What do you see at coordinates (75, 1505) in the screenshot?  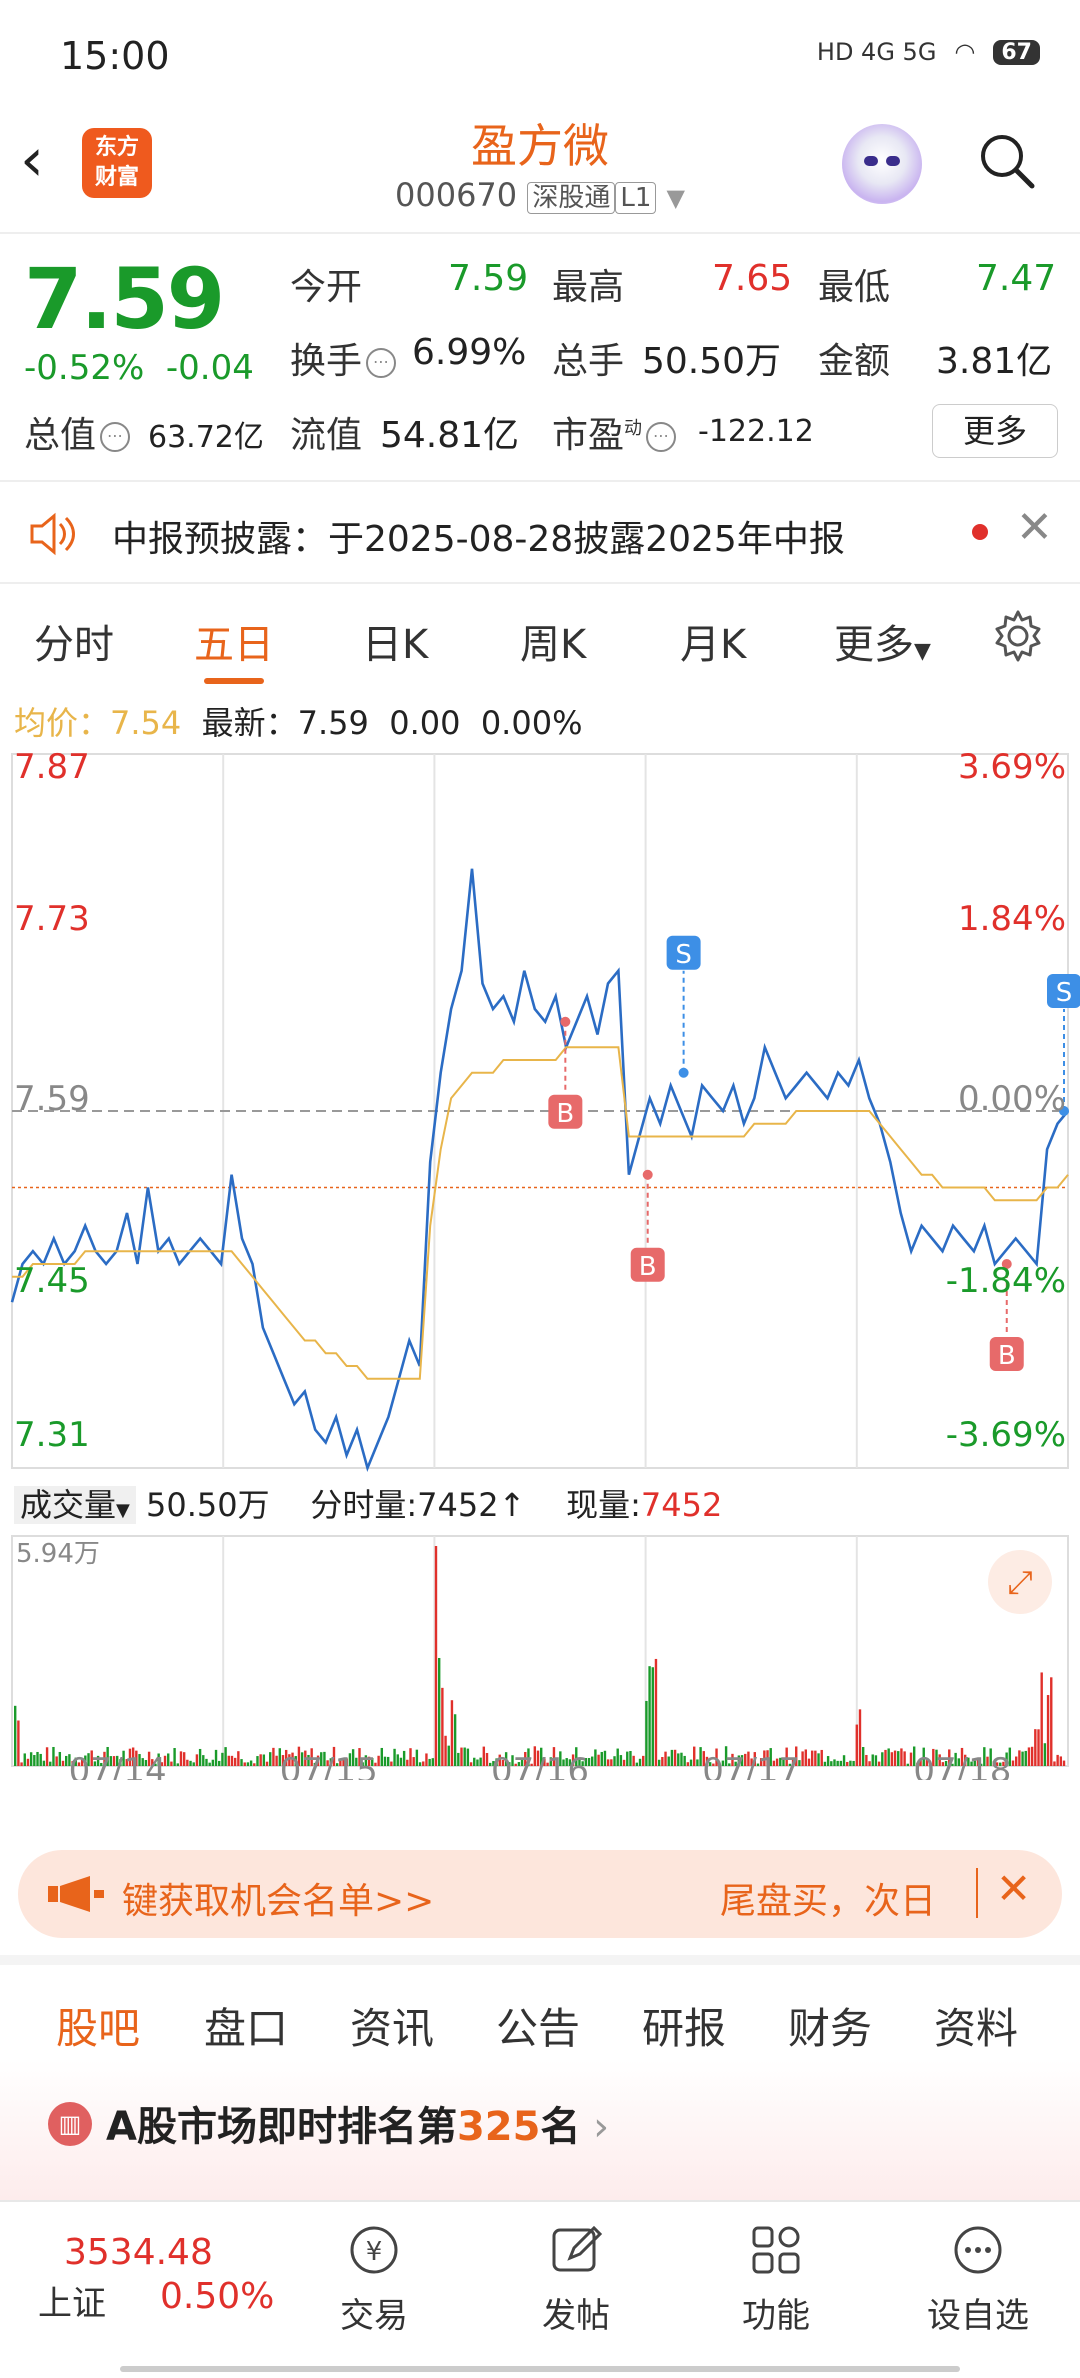 I see `volume-selector: 成交量▼` at bounding box center [75, 1505].